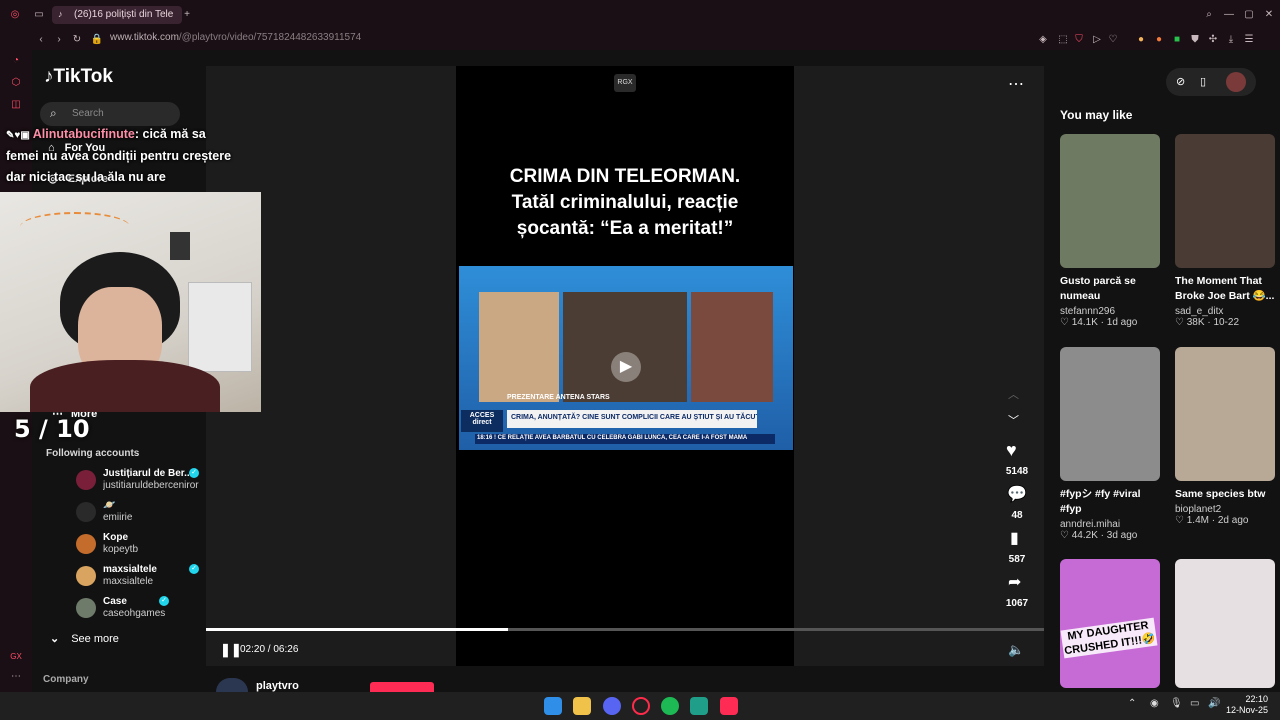 Image resolution: width=1280 pixels, height=720 pixels. What do you see at coordinates (77, 40) in the screenshot?
I see `reload-icon: ↻` at bounding box center [77, 40].